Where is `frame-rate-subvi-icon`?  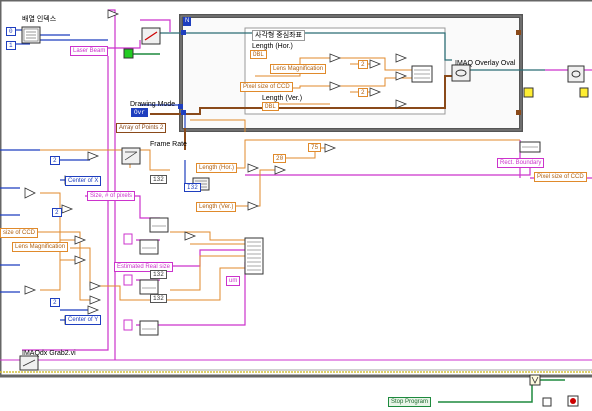 frame-rate-subvi-icon is located at coordinates (131, 156).